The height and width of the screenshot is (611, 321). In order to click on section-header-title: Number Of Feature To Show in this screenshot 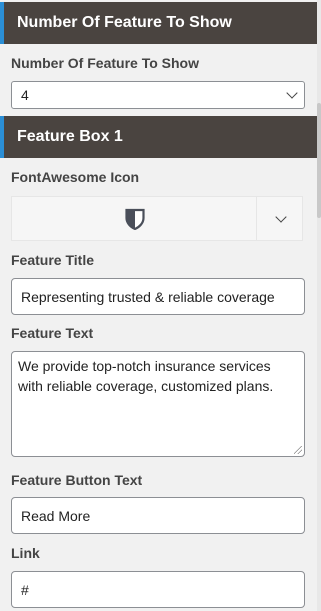, I will do `click(124, 22)`.